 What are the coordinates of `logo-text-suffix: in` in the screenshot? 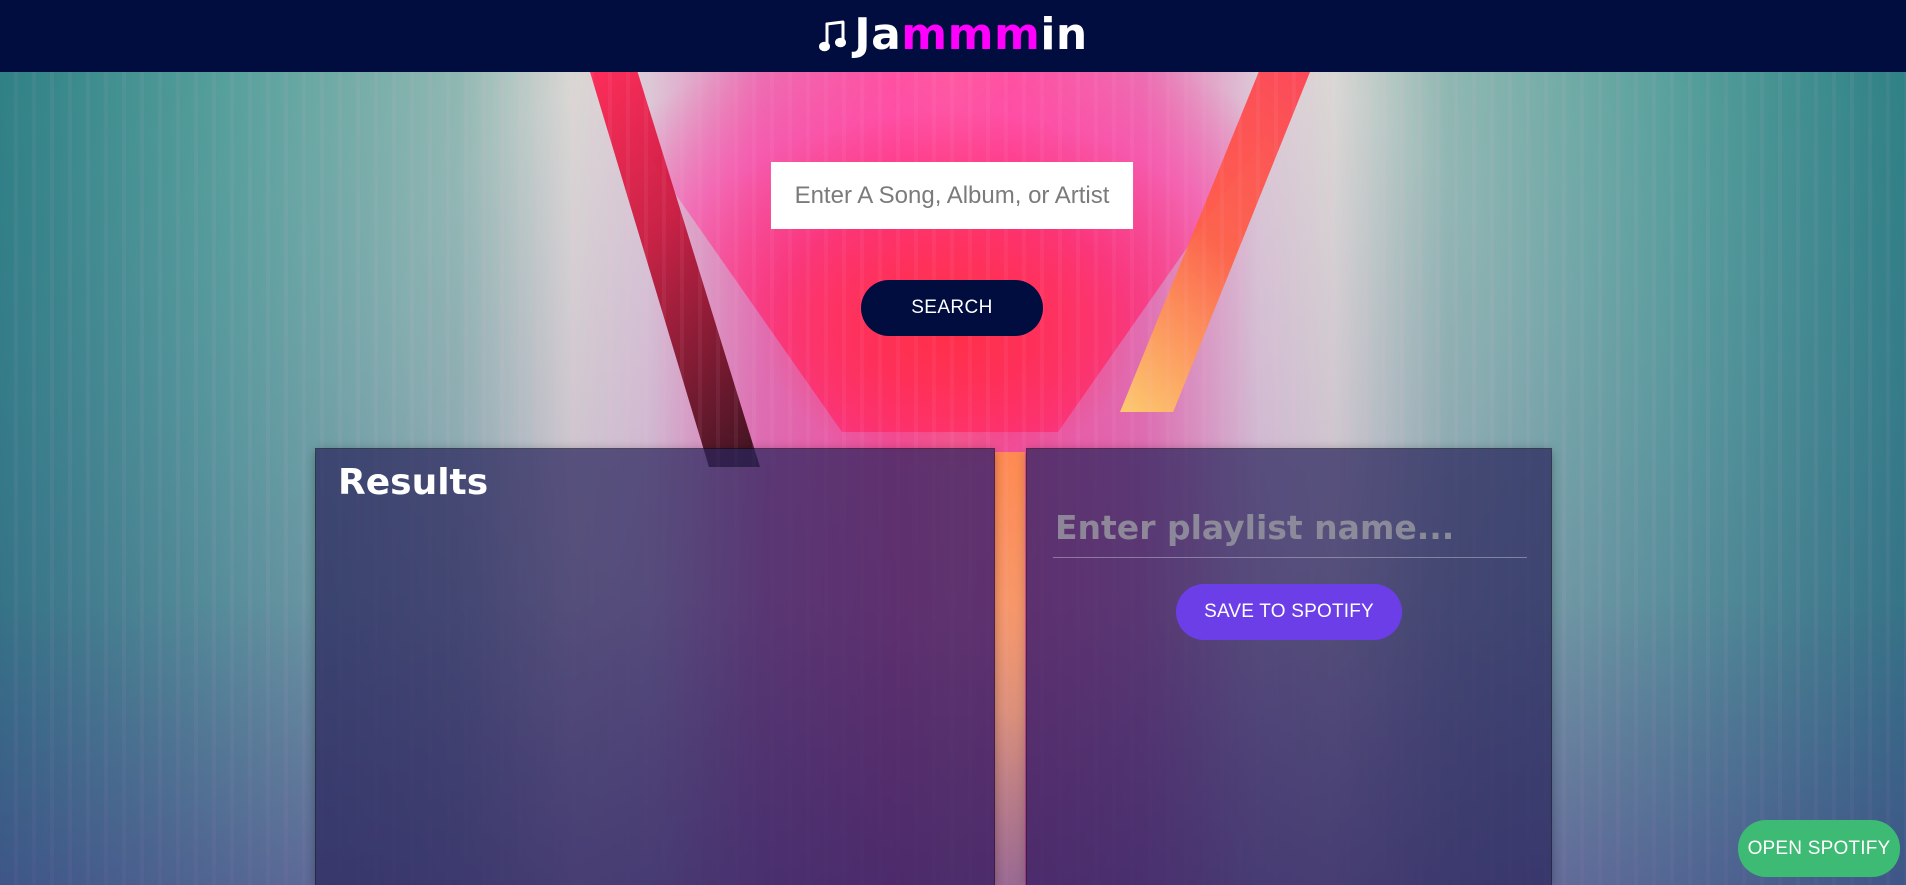 It's located at (1064, 34).